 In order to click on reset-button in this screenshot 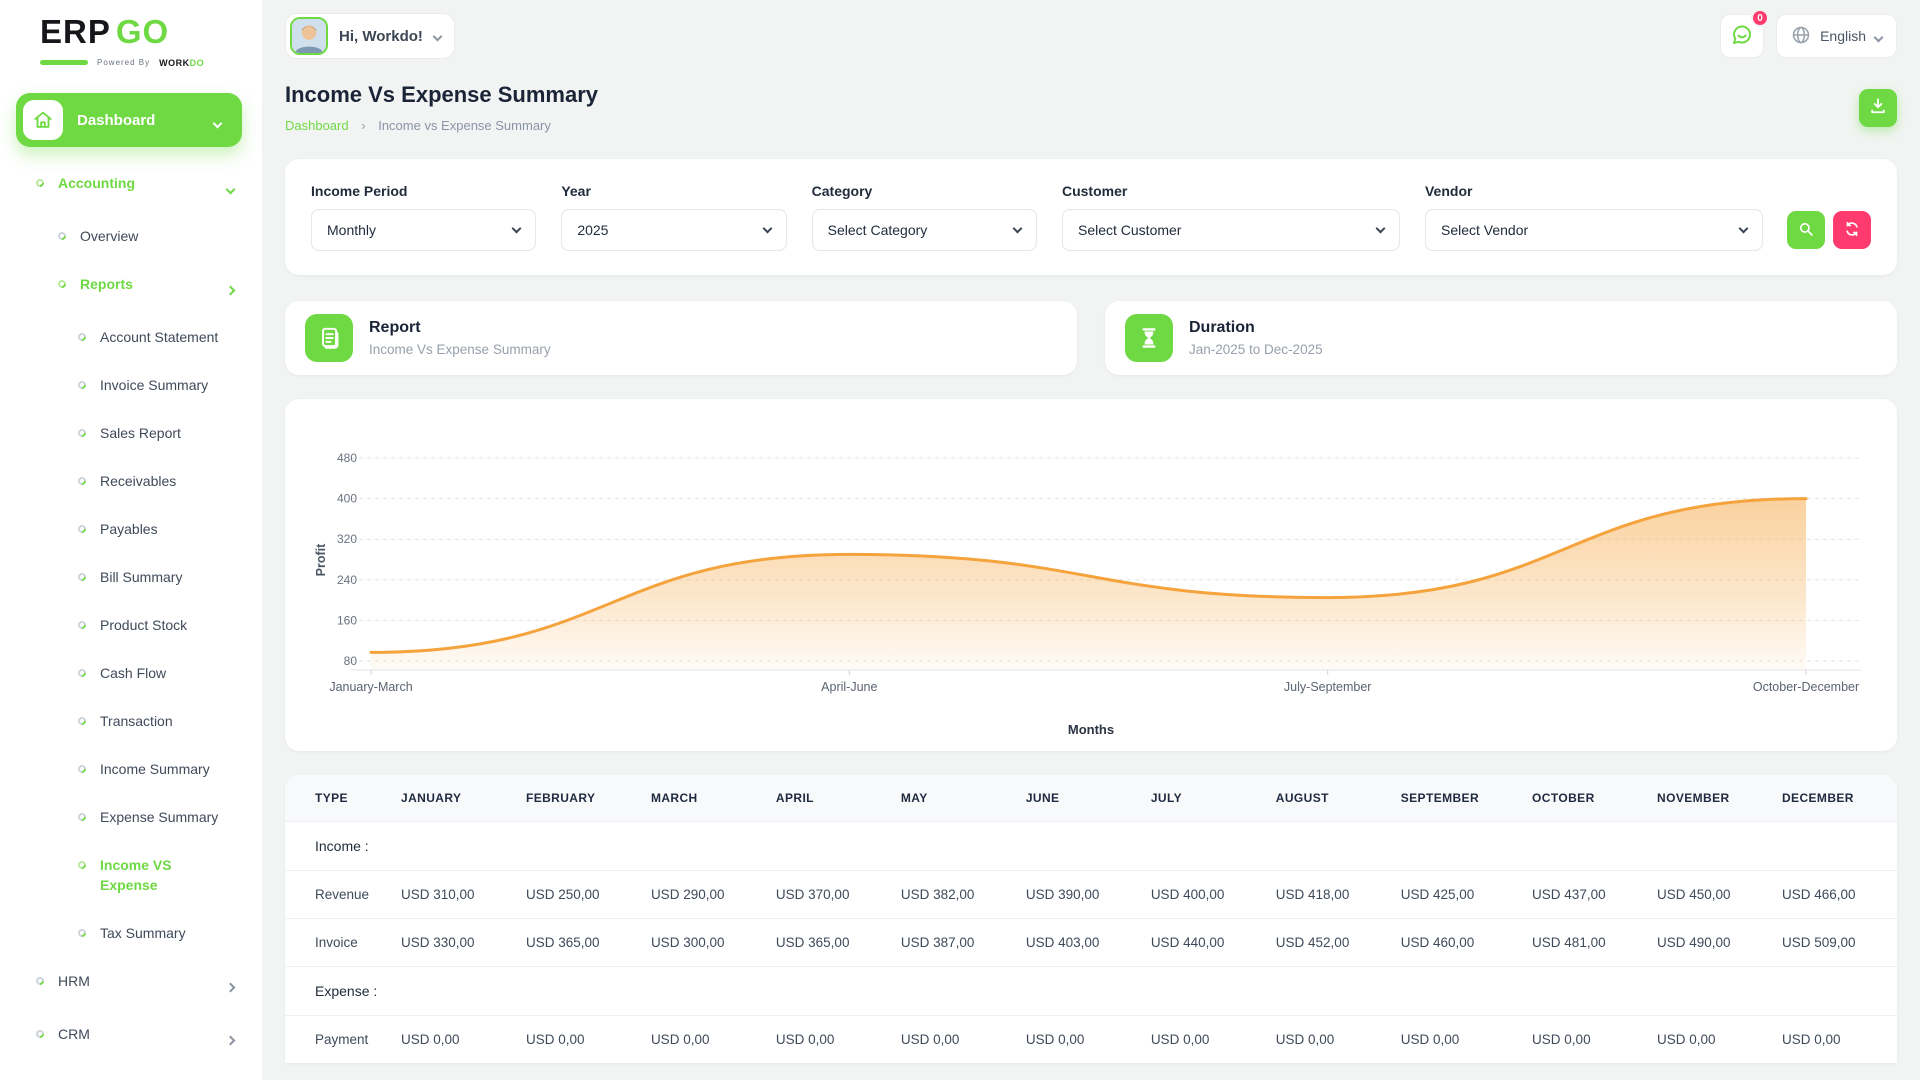, I will do `click(1852, 230)`.